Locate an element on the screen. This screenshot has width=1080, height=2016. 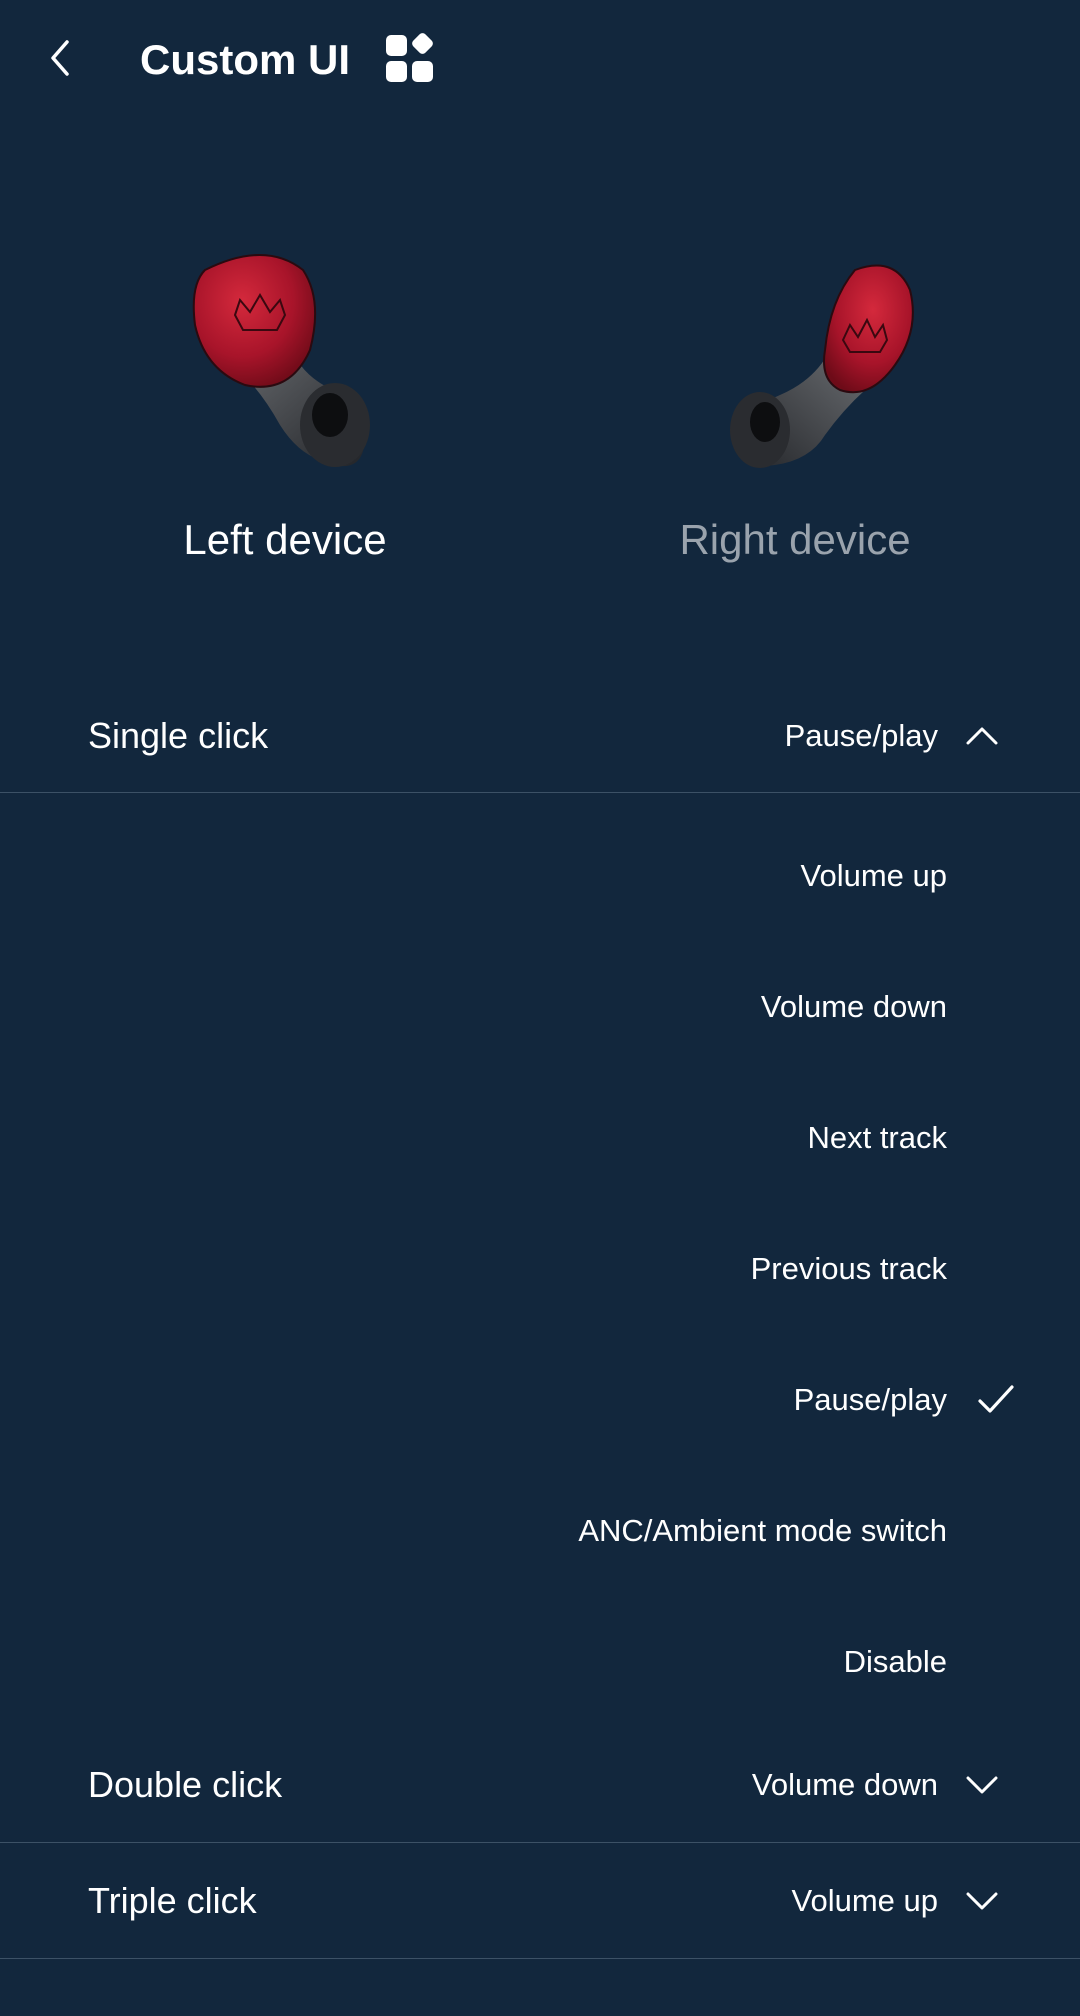
option-disable: Disable is located at coordinates (540, 1662).